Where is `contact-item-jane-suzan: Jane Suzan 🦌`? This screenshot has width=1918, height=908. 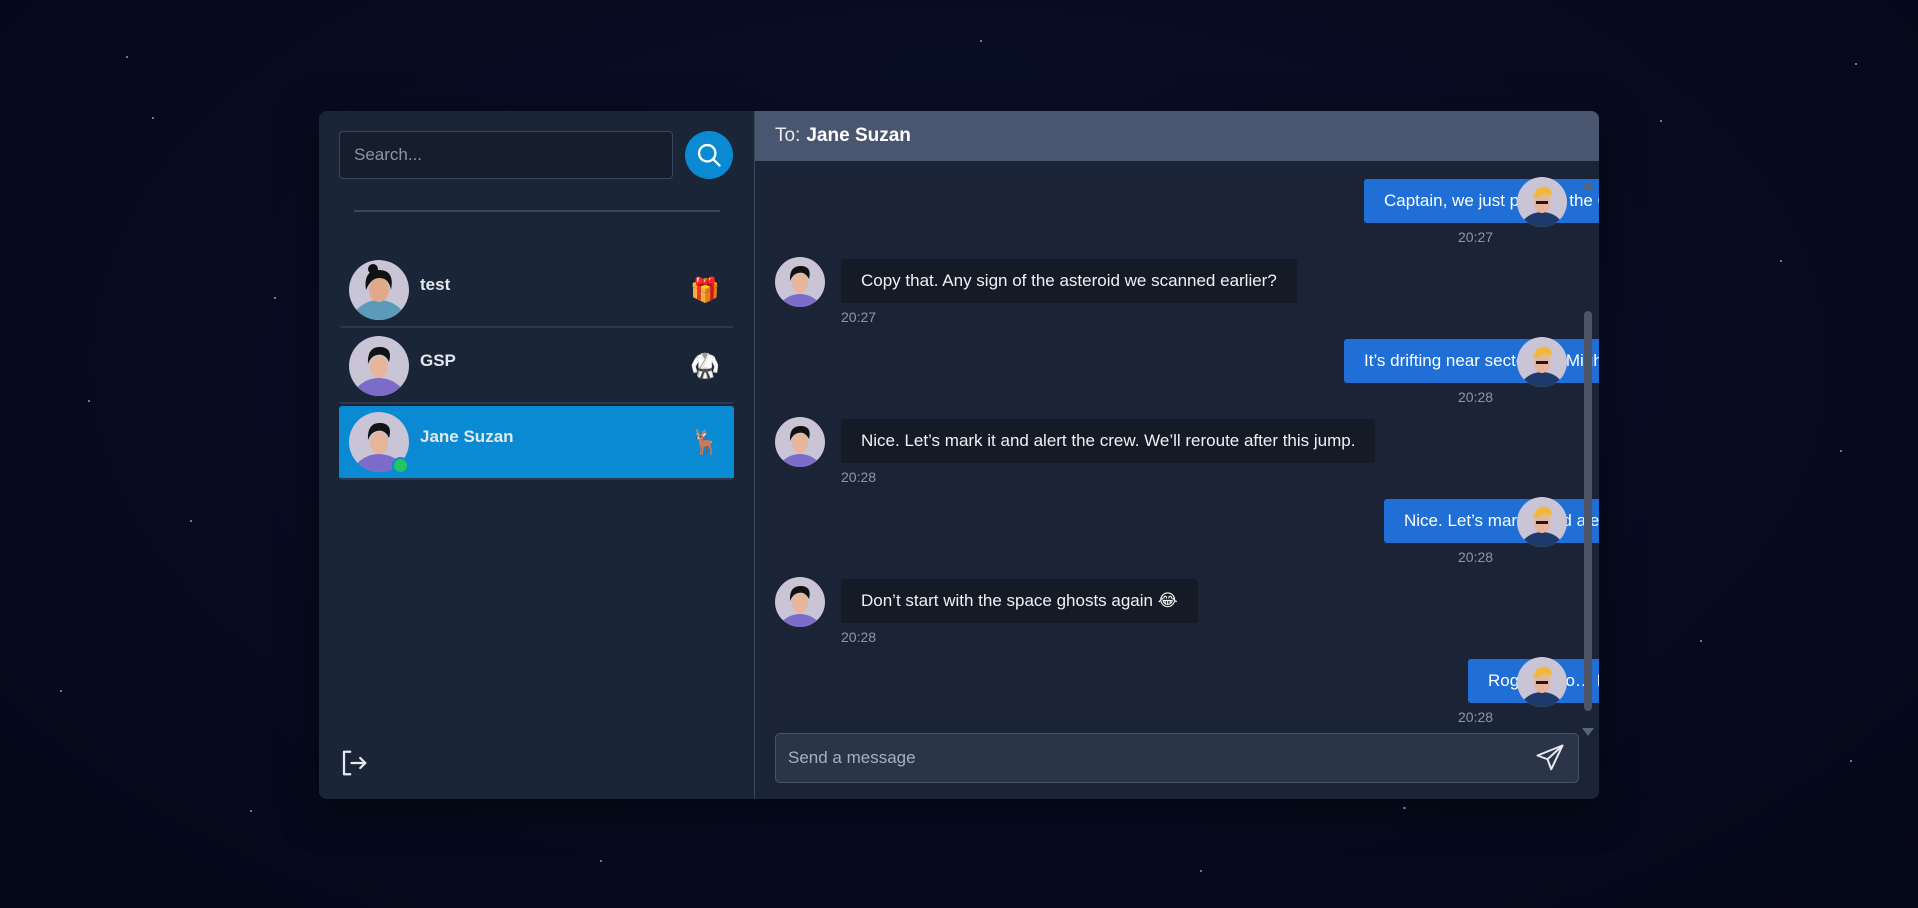 contact-item-jane-suzan: Jane Suzan 🦌 is located at coordinates (536, 443).